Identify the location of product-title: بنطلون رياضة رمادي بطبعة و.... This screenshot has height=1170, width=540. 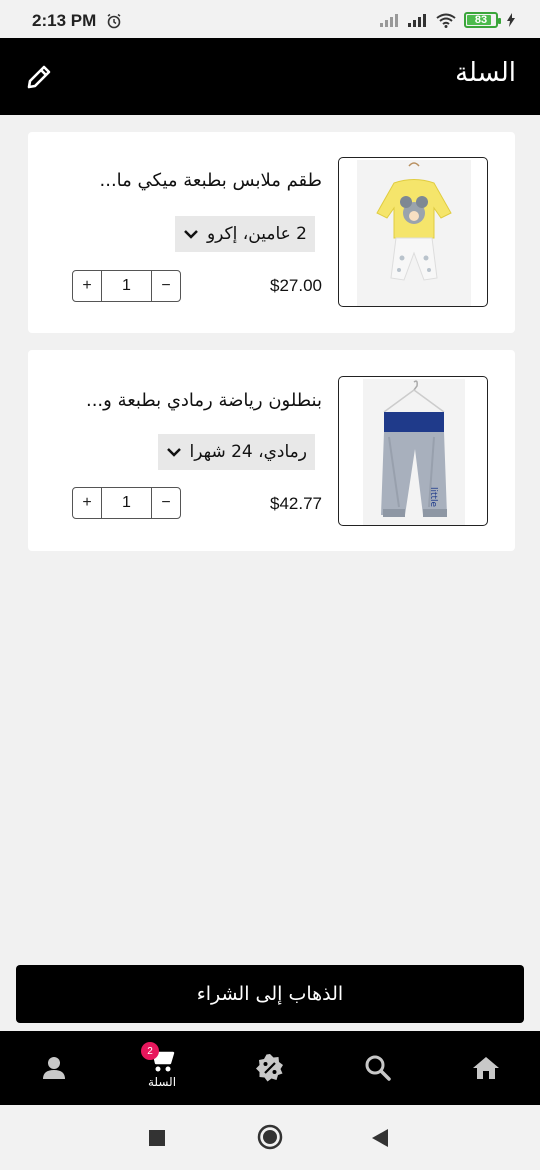
(204, 400).